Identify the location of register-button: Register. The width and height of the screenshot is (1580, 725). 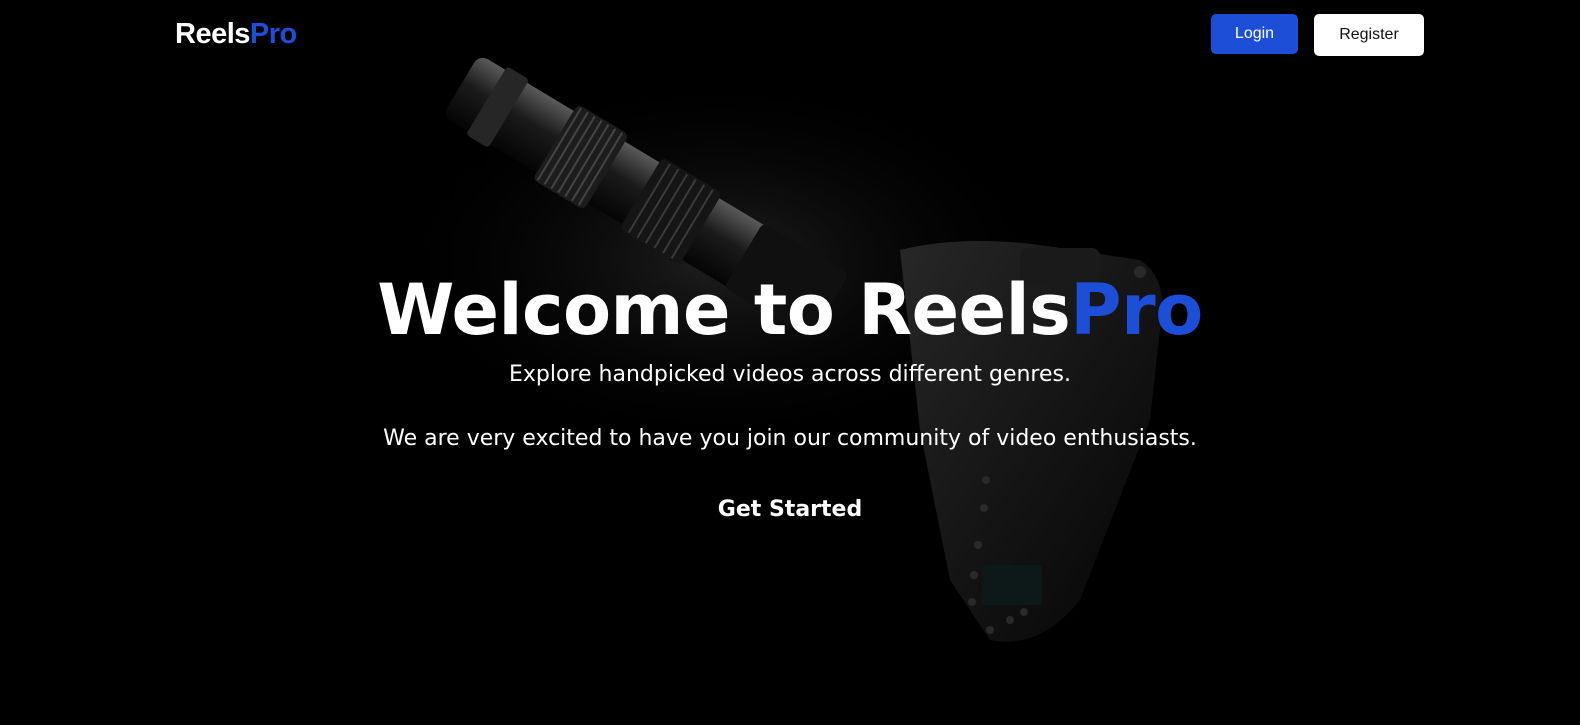
(1369, 35).